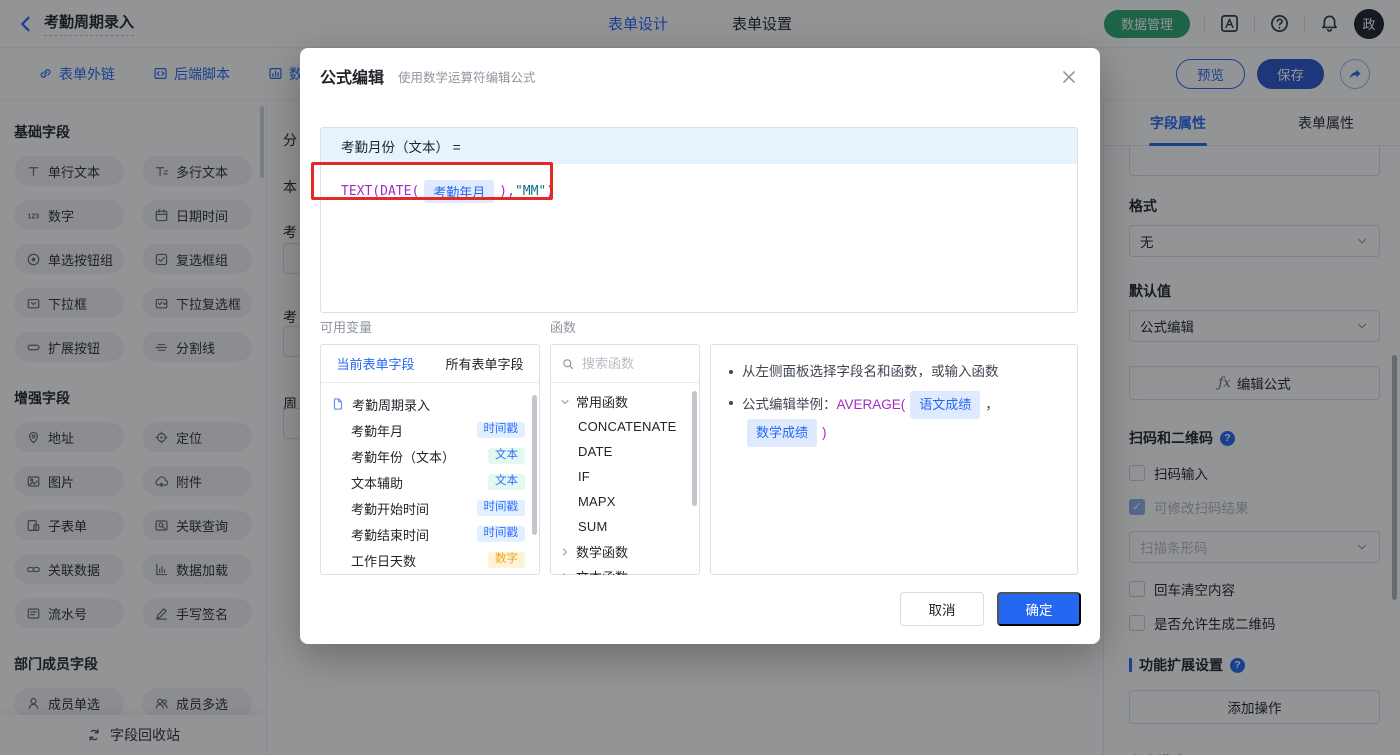 The image size is (1400, 755). What do you see at coordinates (900, 419) in the screenshot?
I see `tip-example: 公式编辑举例： AVERAGE( 语文成绩 ， 数学成绩 )` at bounding box center [900, 419].